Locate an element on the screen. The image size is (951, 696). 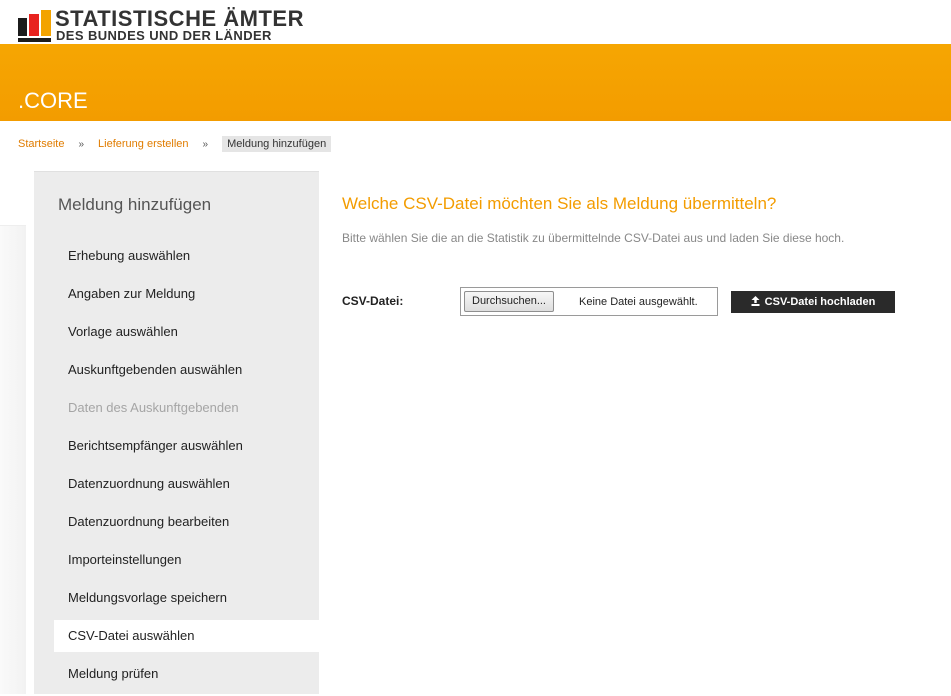
upload-csv-button-label: CSV-Datei hochladen is located at coordinates (820, 302).